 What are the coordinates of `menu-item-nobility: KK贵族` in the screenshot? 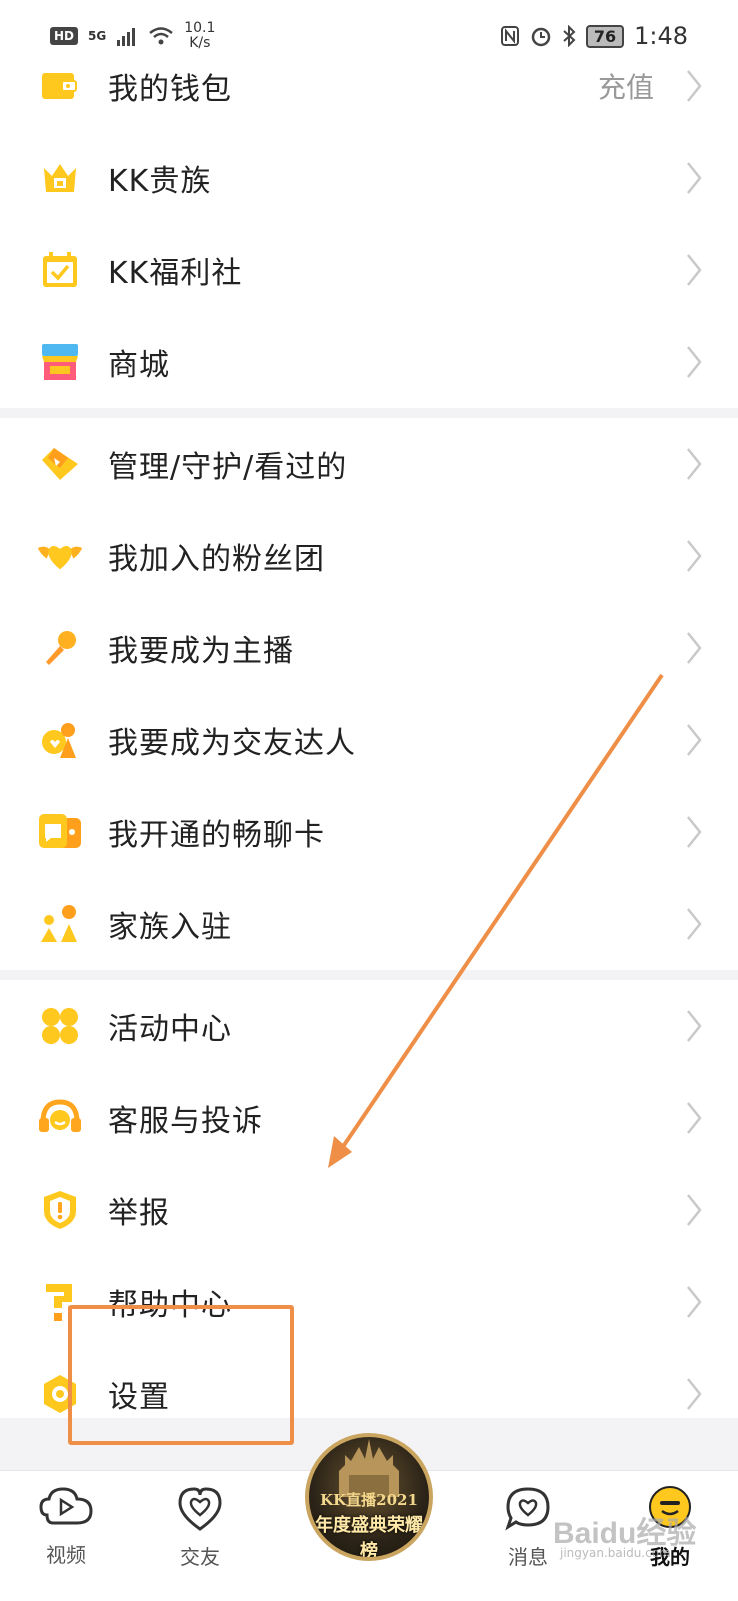 It's located at (369, 178).